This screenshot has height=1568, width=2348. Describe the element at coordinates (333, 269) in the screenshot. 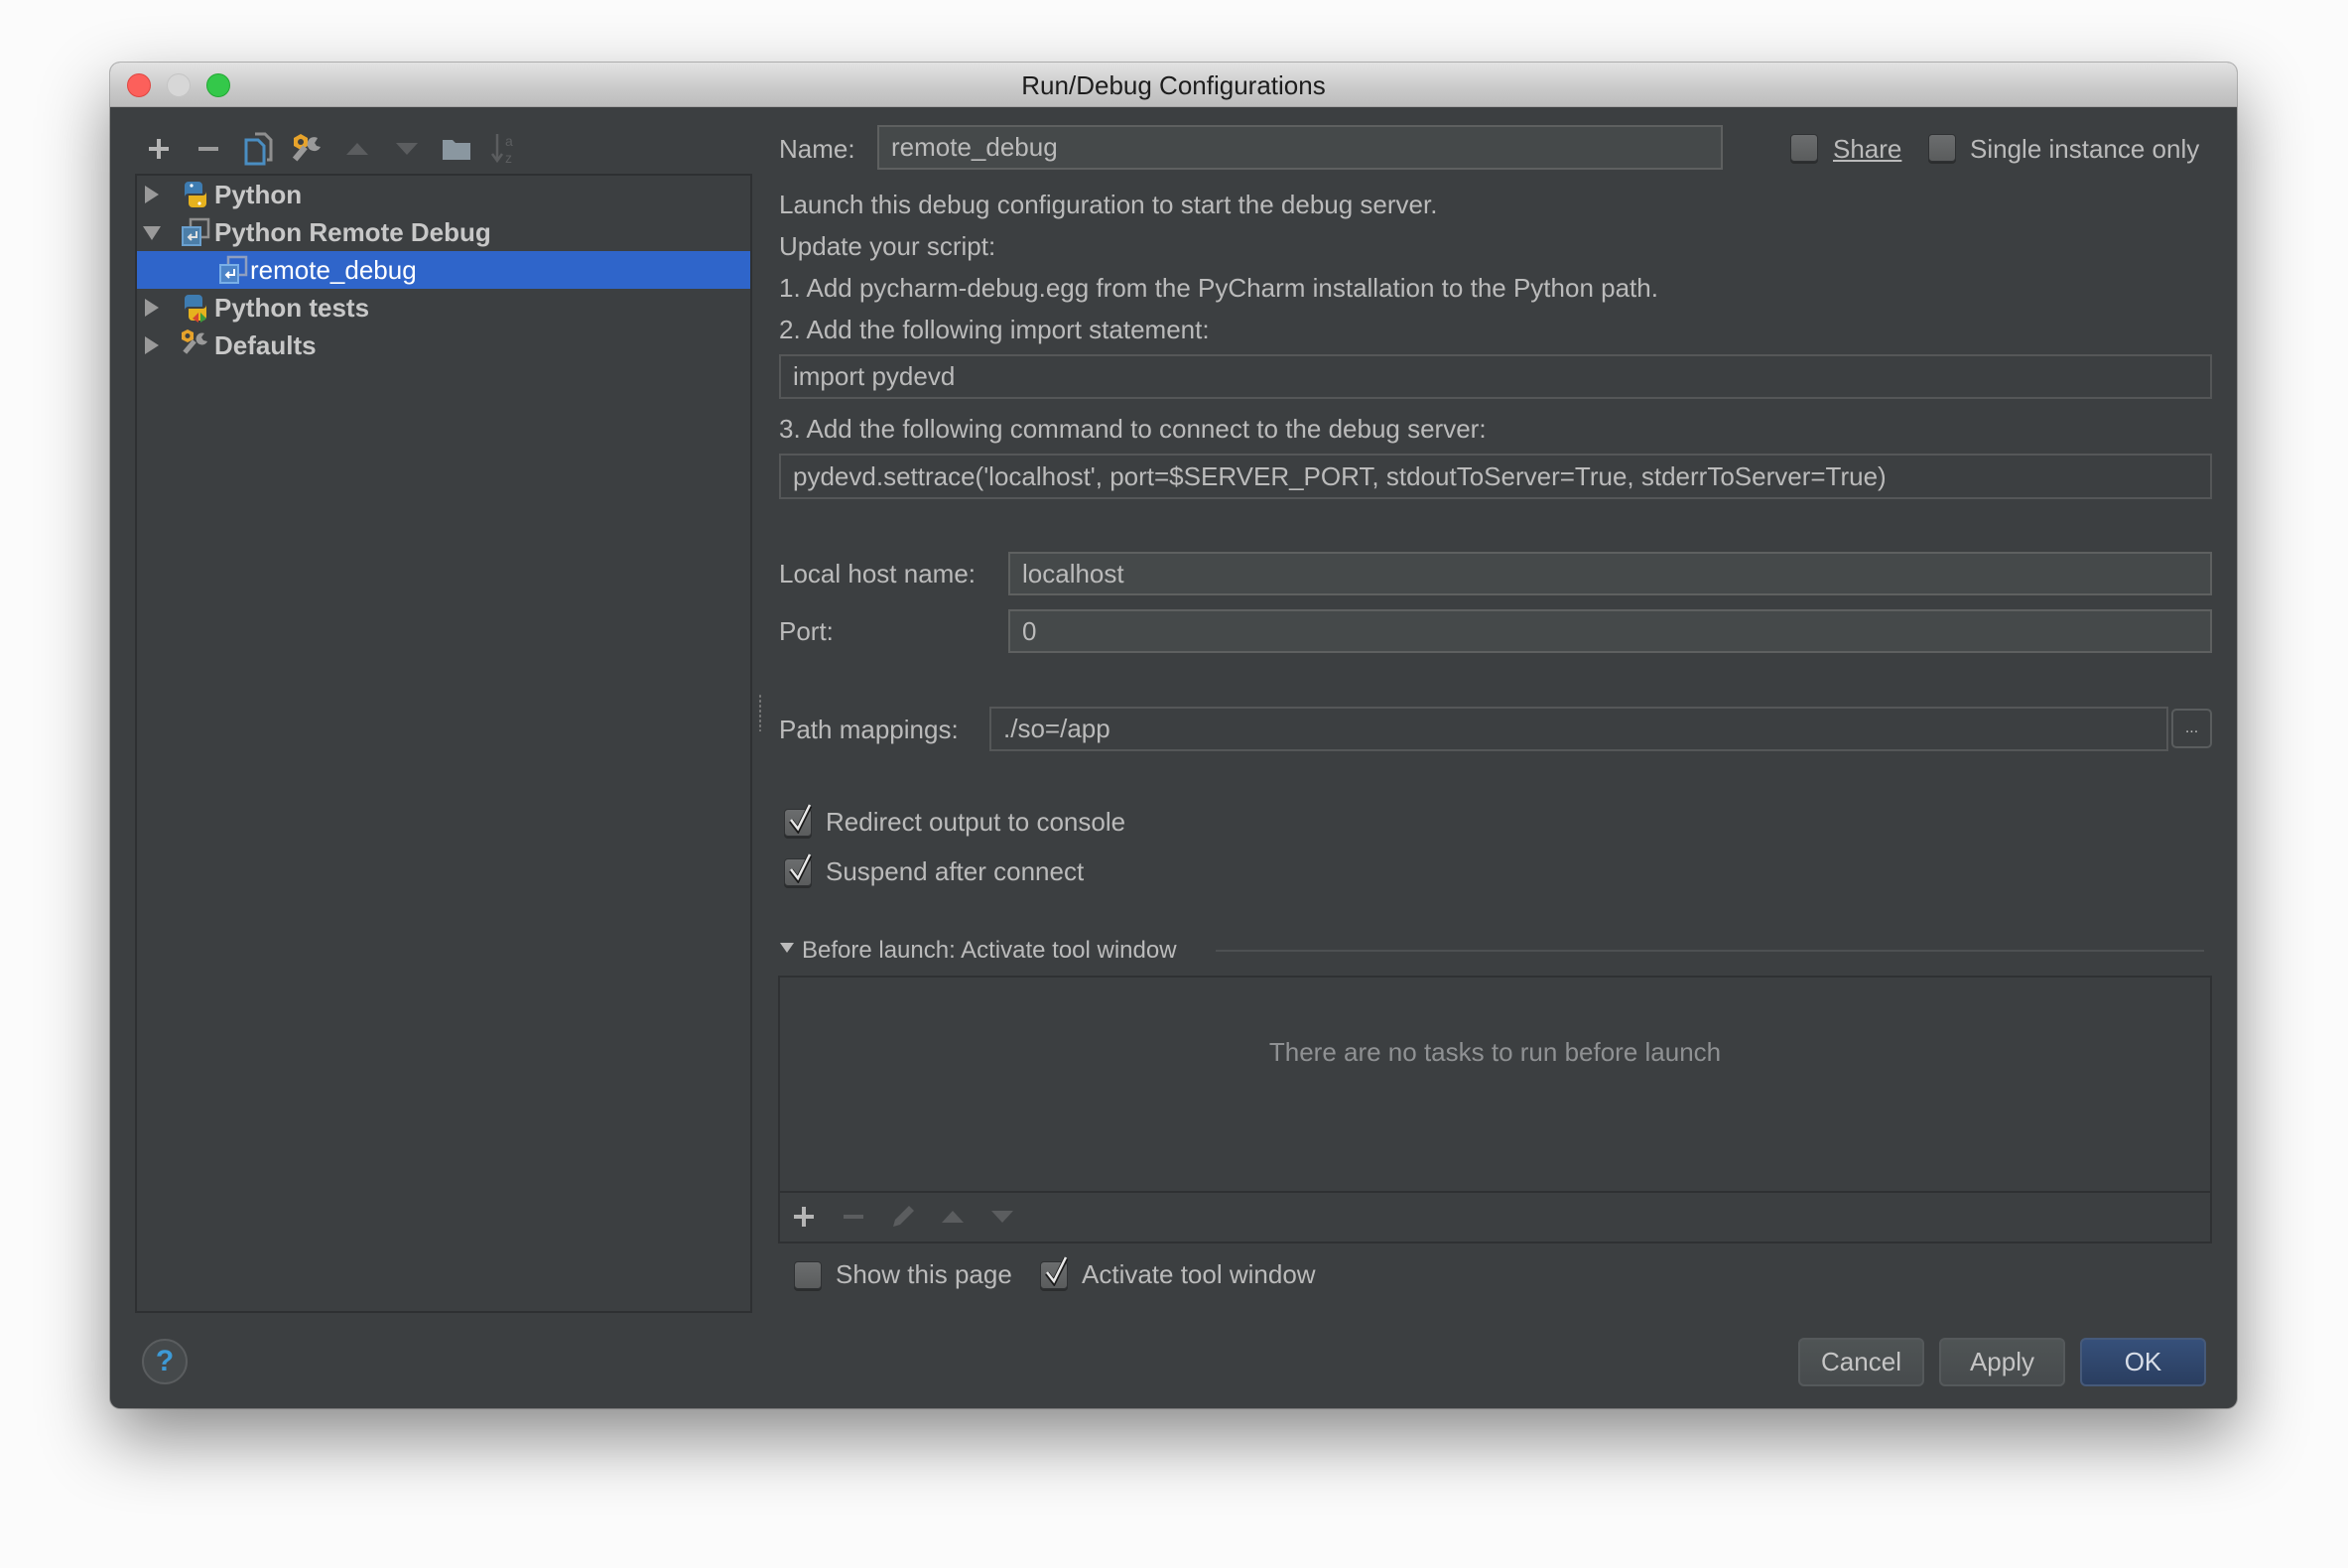

I see `tree-item-label: remote_debug` at that location.